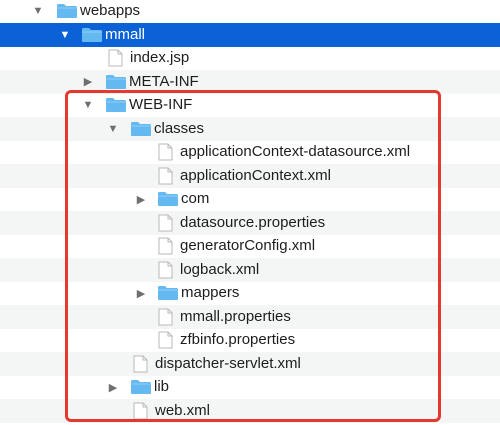 The width and height of the screenshot is (500, 425). I want to click on tree-row-logback-xml: logback.xml, so click(250, 269).